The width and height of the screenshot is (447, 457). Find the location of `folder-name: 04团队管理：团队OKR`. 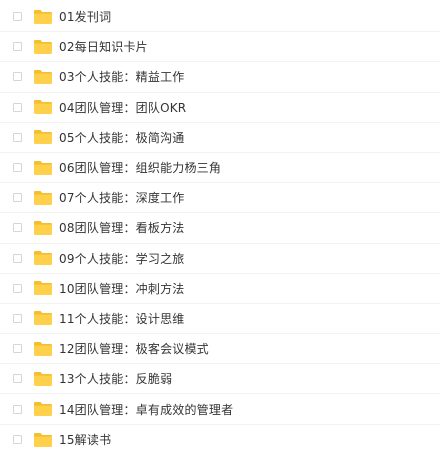

folder-name: 04团队管理：团队OKR is located at coordinates (122, 107).